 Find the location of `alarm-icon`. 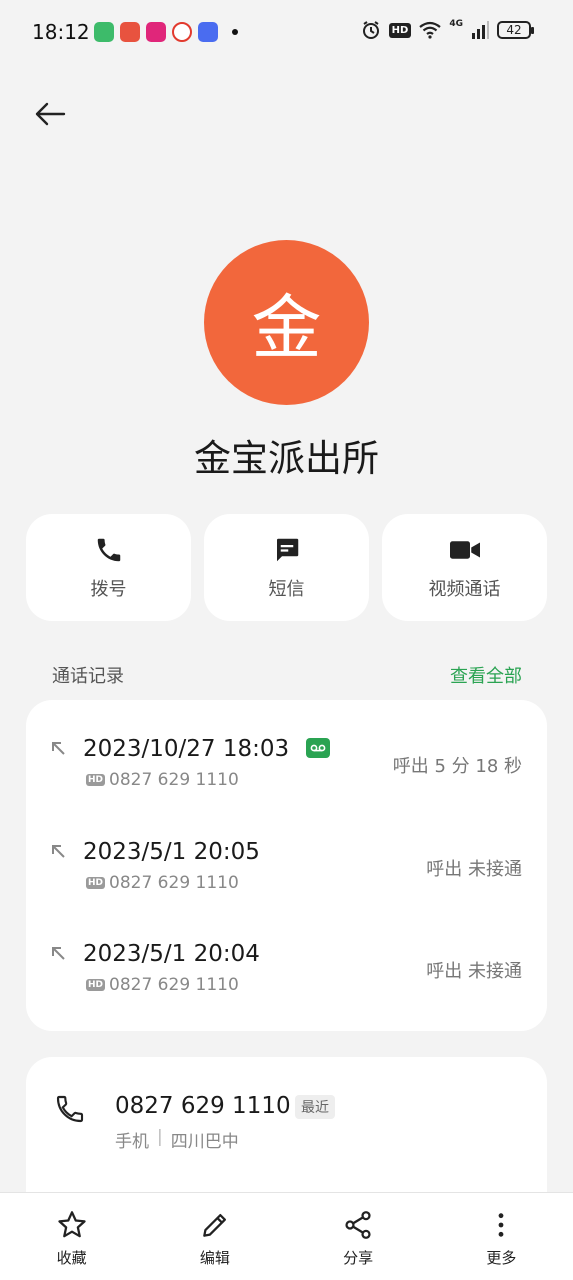

alarm-icon is located at coordinates (370, 30).